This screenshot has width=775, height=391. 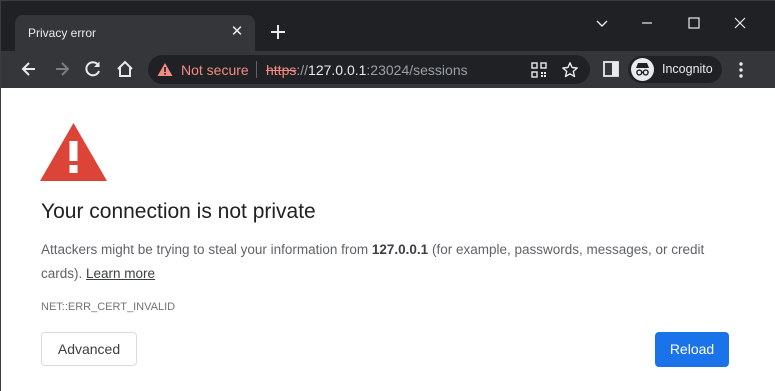 What do you see at coordinates (62, 33) in the screenshot?
I see `tab-title: Privacy error` at bounding box center [62, 33].